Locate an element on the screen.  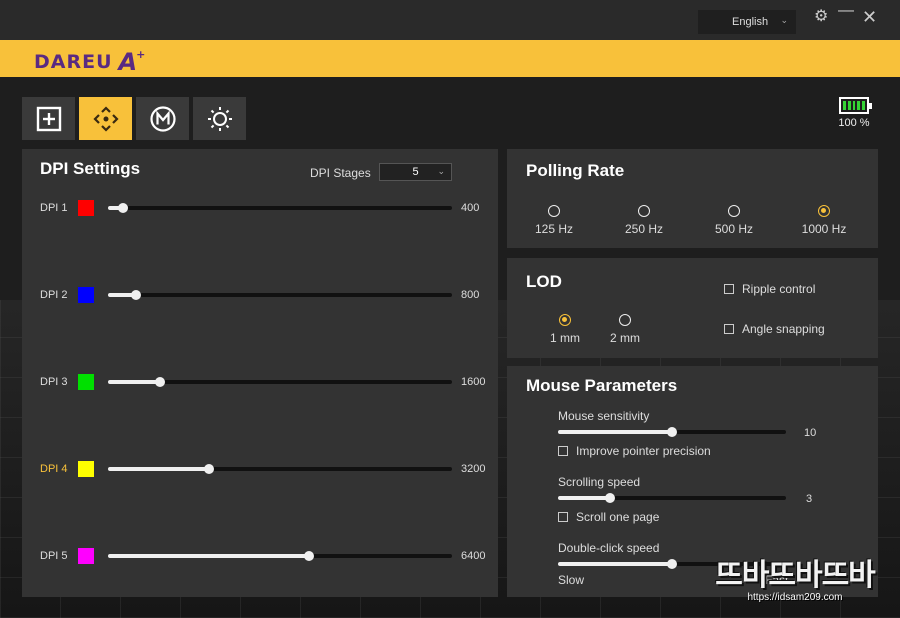
mouse-sensitivity-label: Mouse sensitivity is located at coordinates (604, 416).